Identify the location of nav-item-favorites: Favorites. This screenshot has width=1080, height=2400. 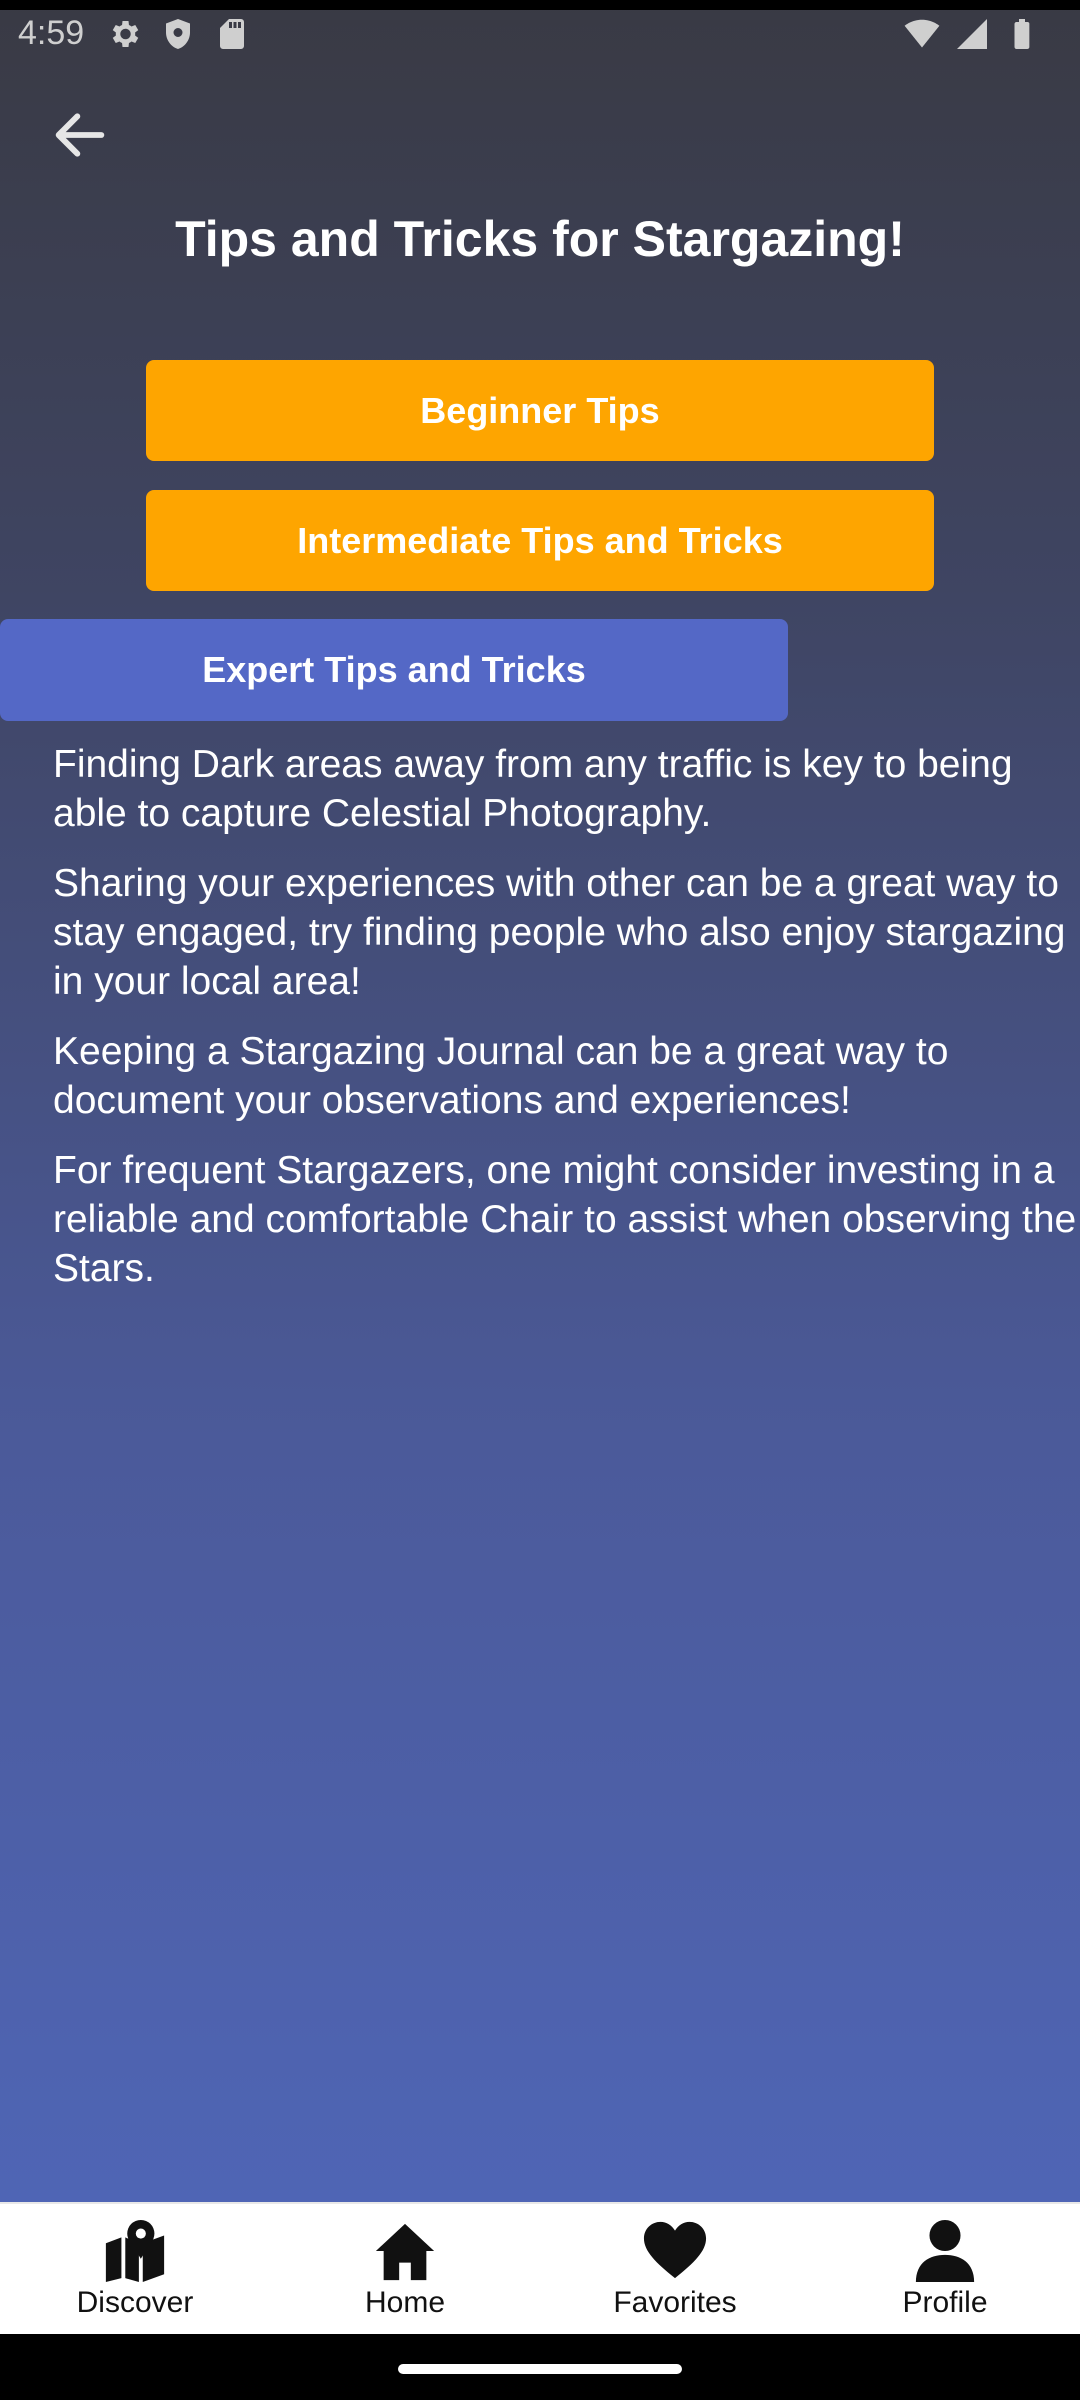
(675, 2270).